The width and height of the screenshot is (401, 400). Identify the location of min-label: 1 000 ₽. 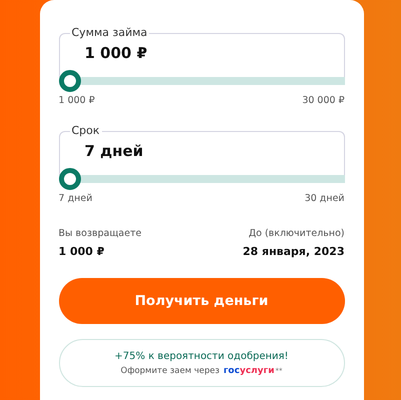
(76, 100).